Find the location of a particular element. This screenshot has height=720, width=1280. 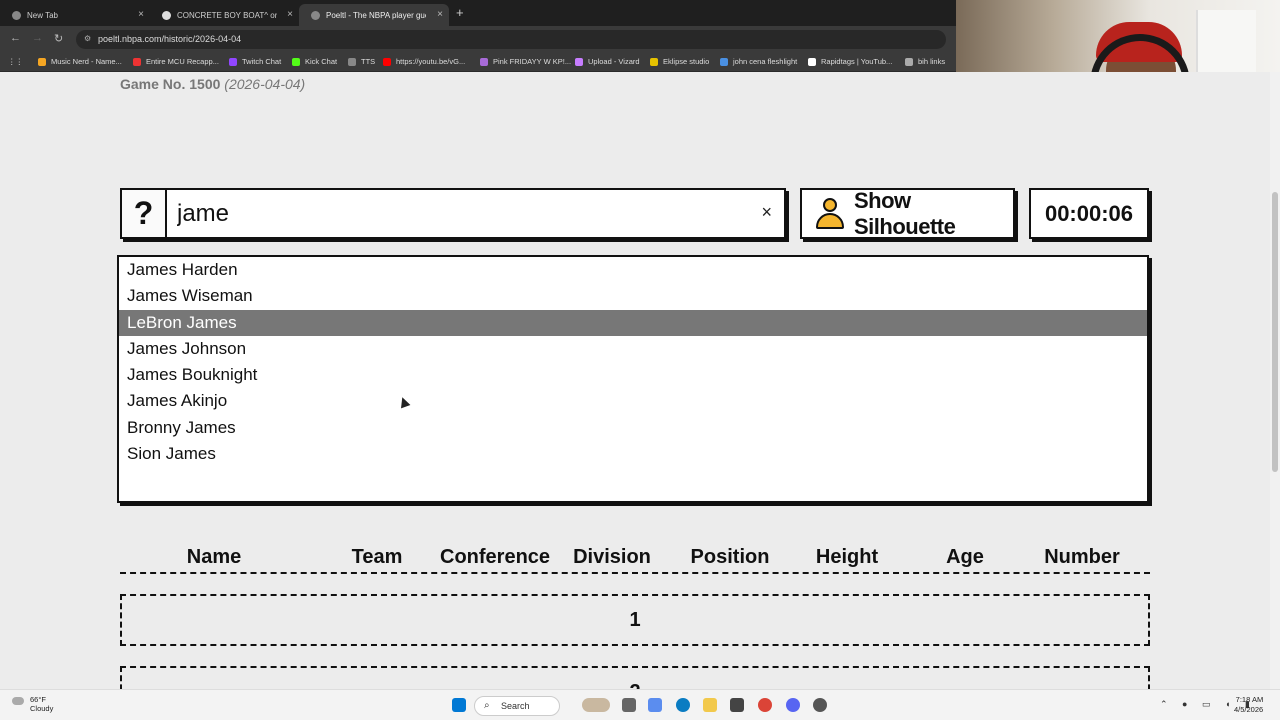

edge-icon is located at coordinates (683, 705).